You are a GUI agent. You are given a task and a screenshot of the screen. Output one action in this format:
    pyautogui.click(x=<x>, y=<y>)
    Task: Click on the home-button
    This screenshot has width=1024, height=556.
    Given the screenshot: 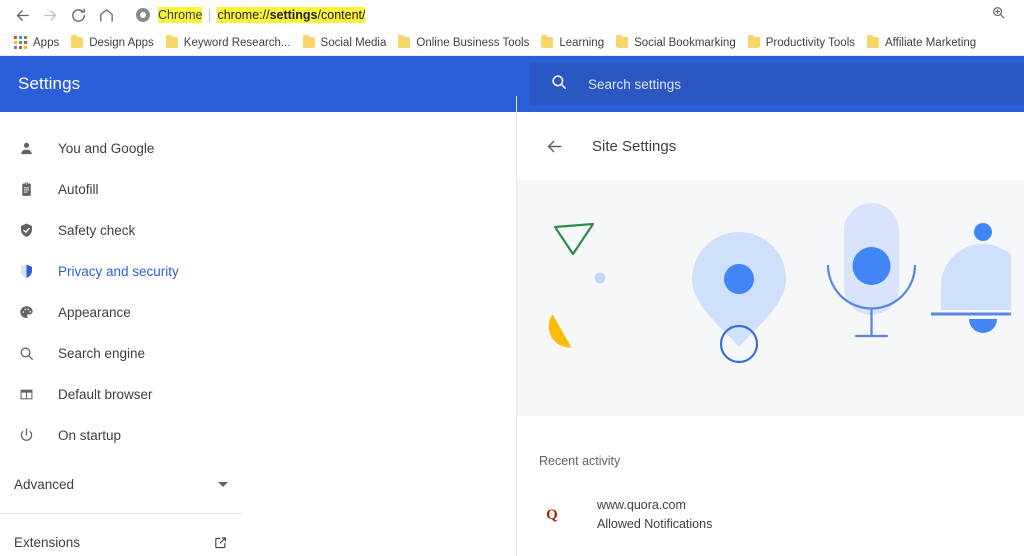 What is the action you would take?
    pyautogui.click(x=106, y=15)
    